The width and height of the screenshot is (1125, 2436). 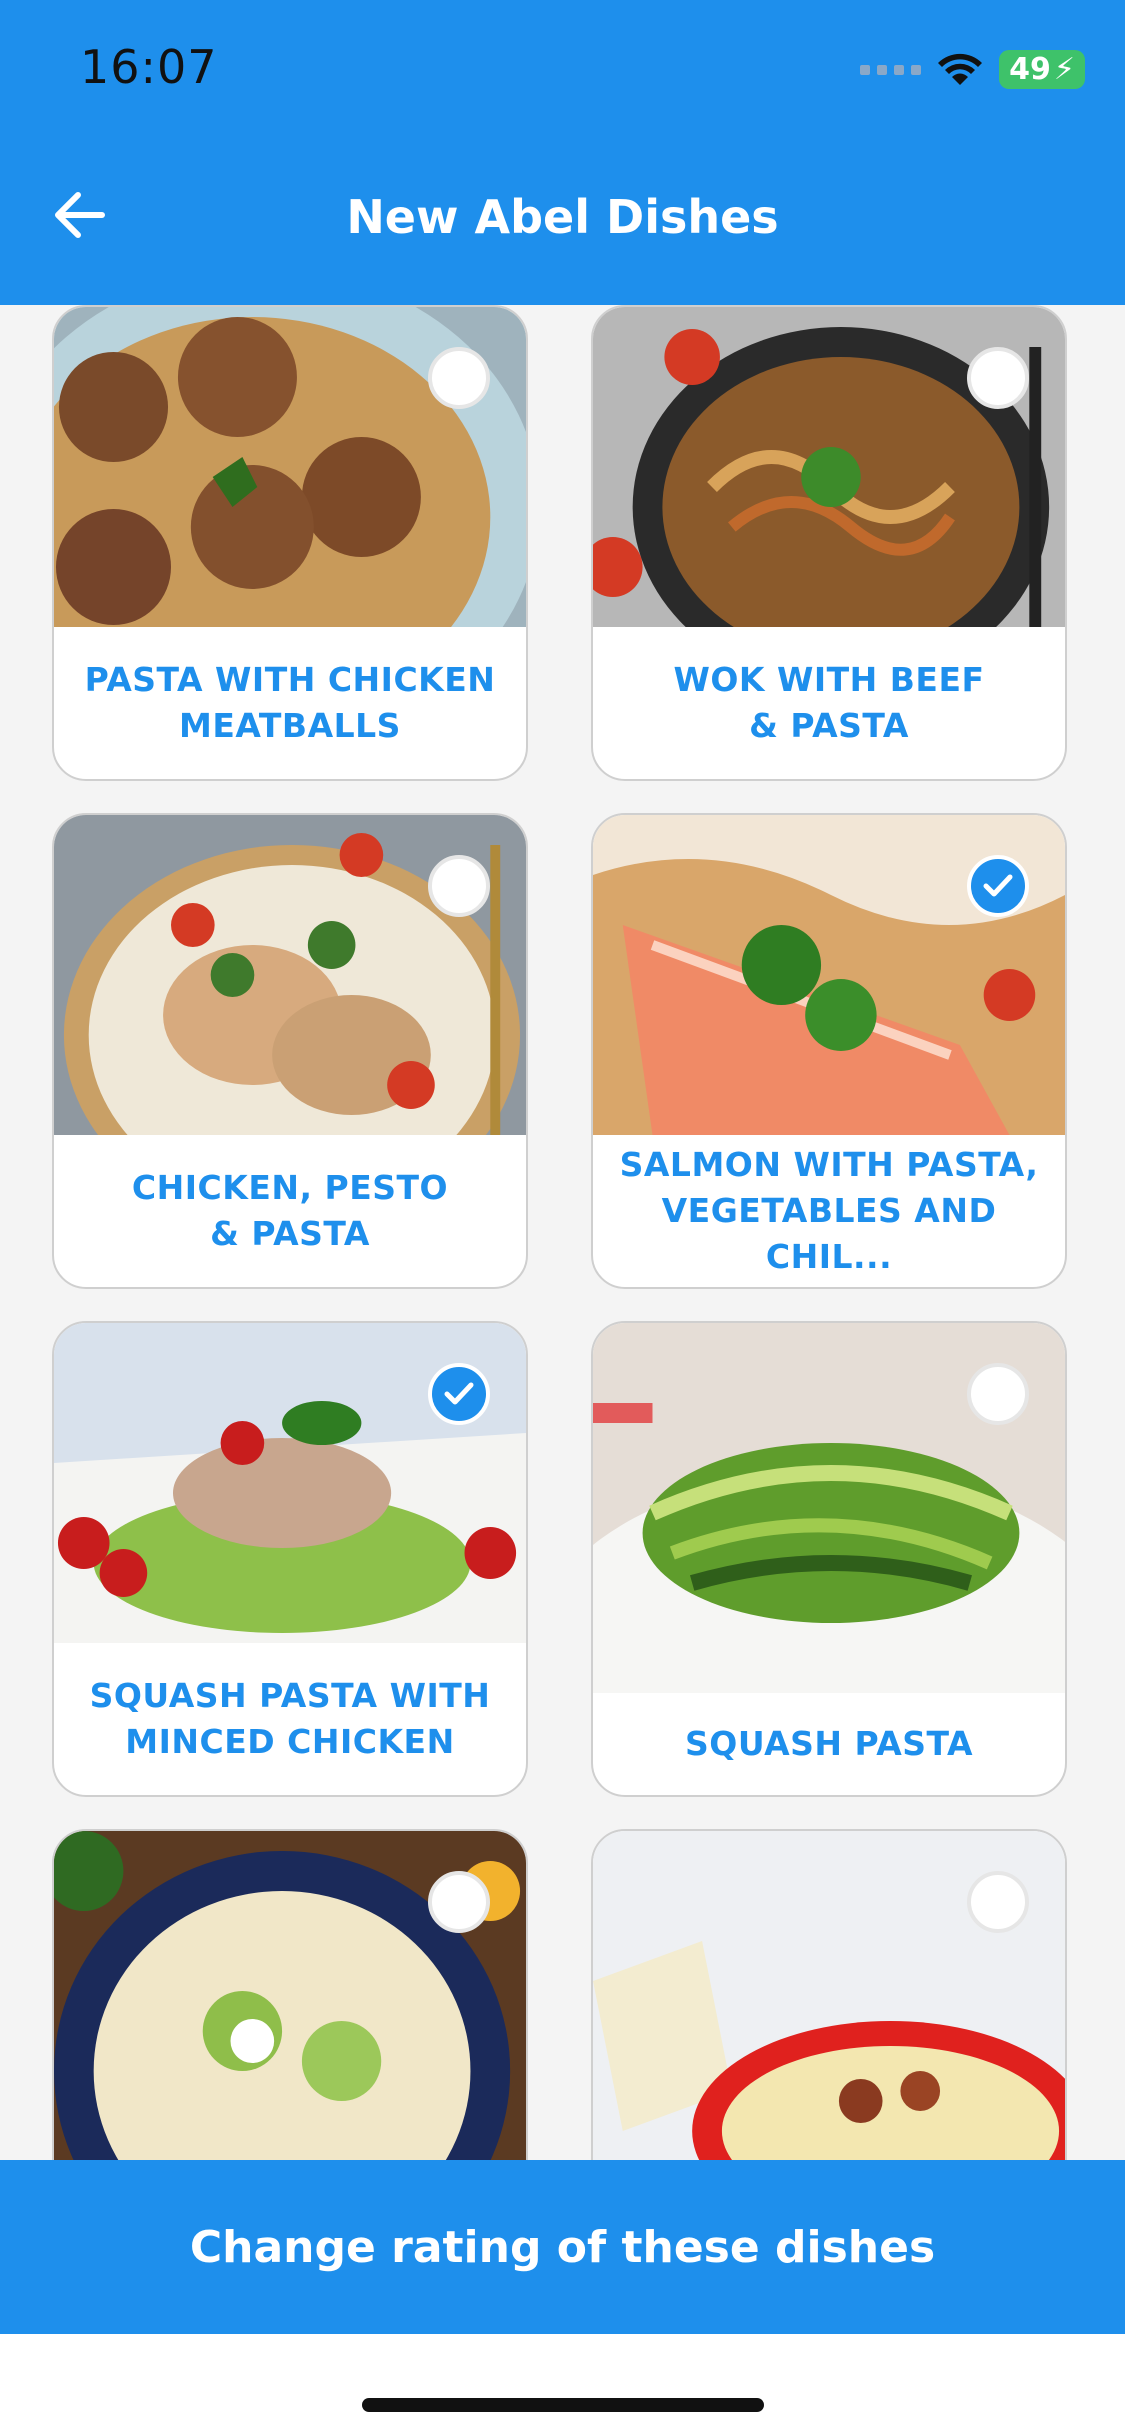 I want to click on dish-title: SQUASH PASTA, so click(x=829, y=1744).